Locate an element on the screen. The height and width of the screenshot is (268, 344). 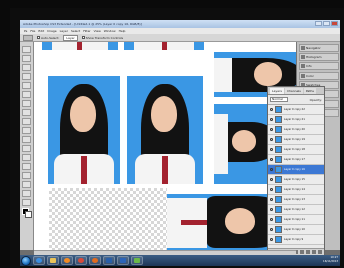
start-button is located at coordinates (26, 260).